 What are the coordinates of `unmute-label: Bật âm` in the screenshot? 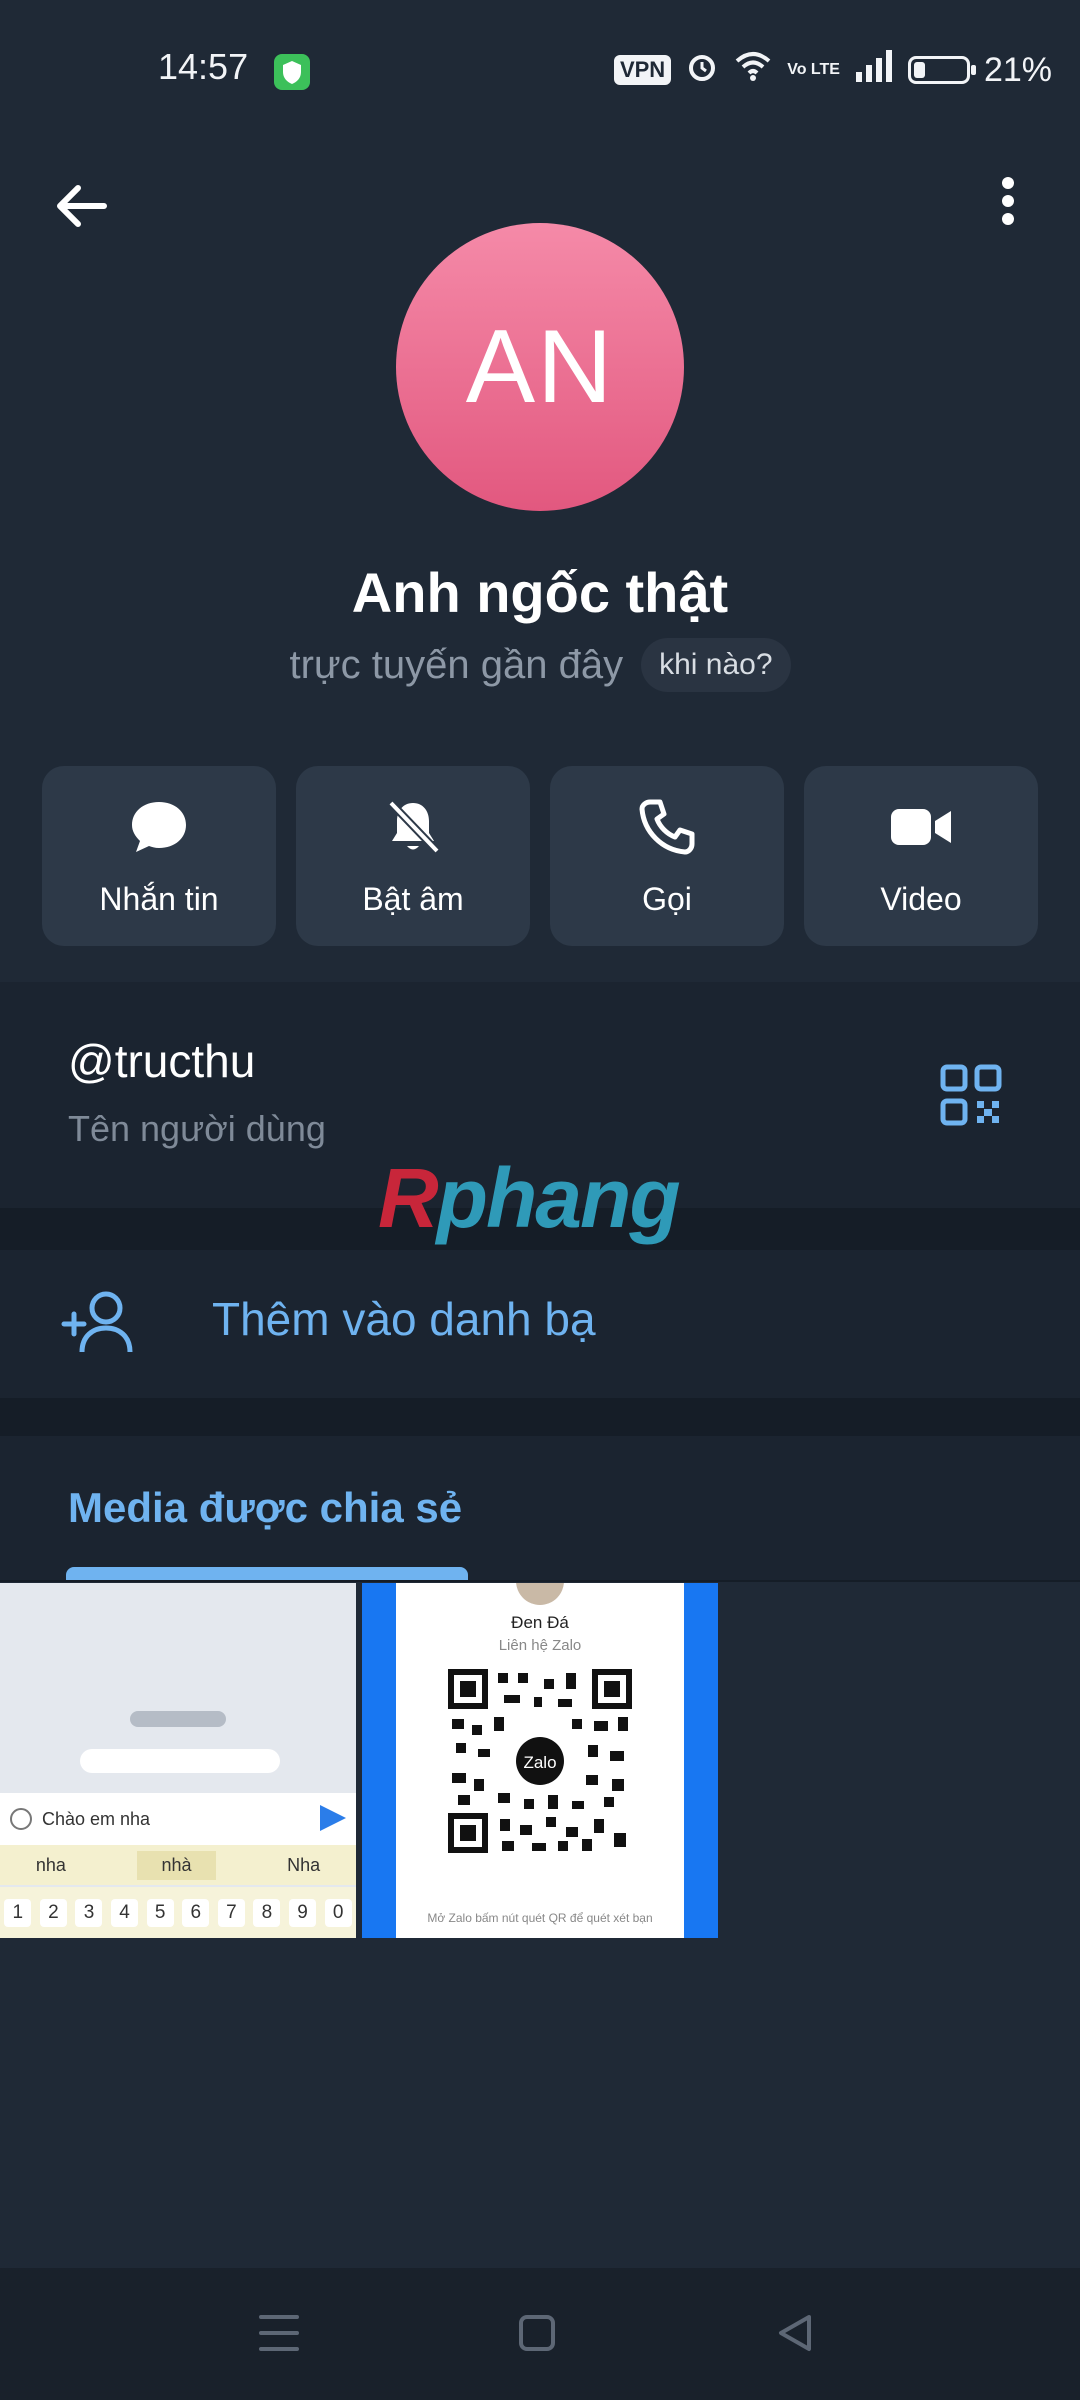 It's located at (413, 898).